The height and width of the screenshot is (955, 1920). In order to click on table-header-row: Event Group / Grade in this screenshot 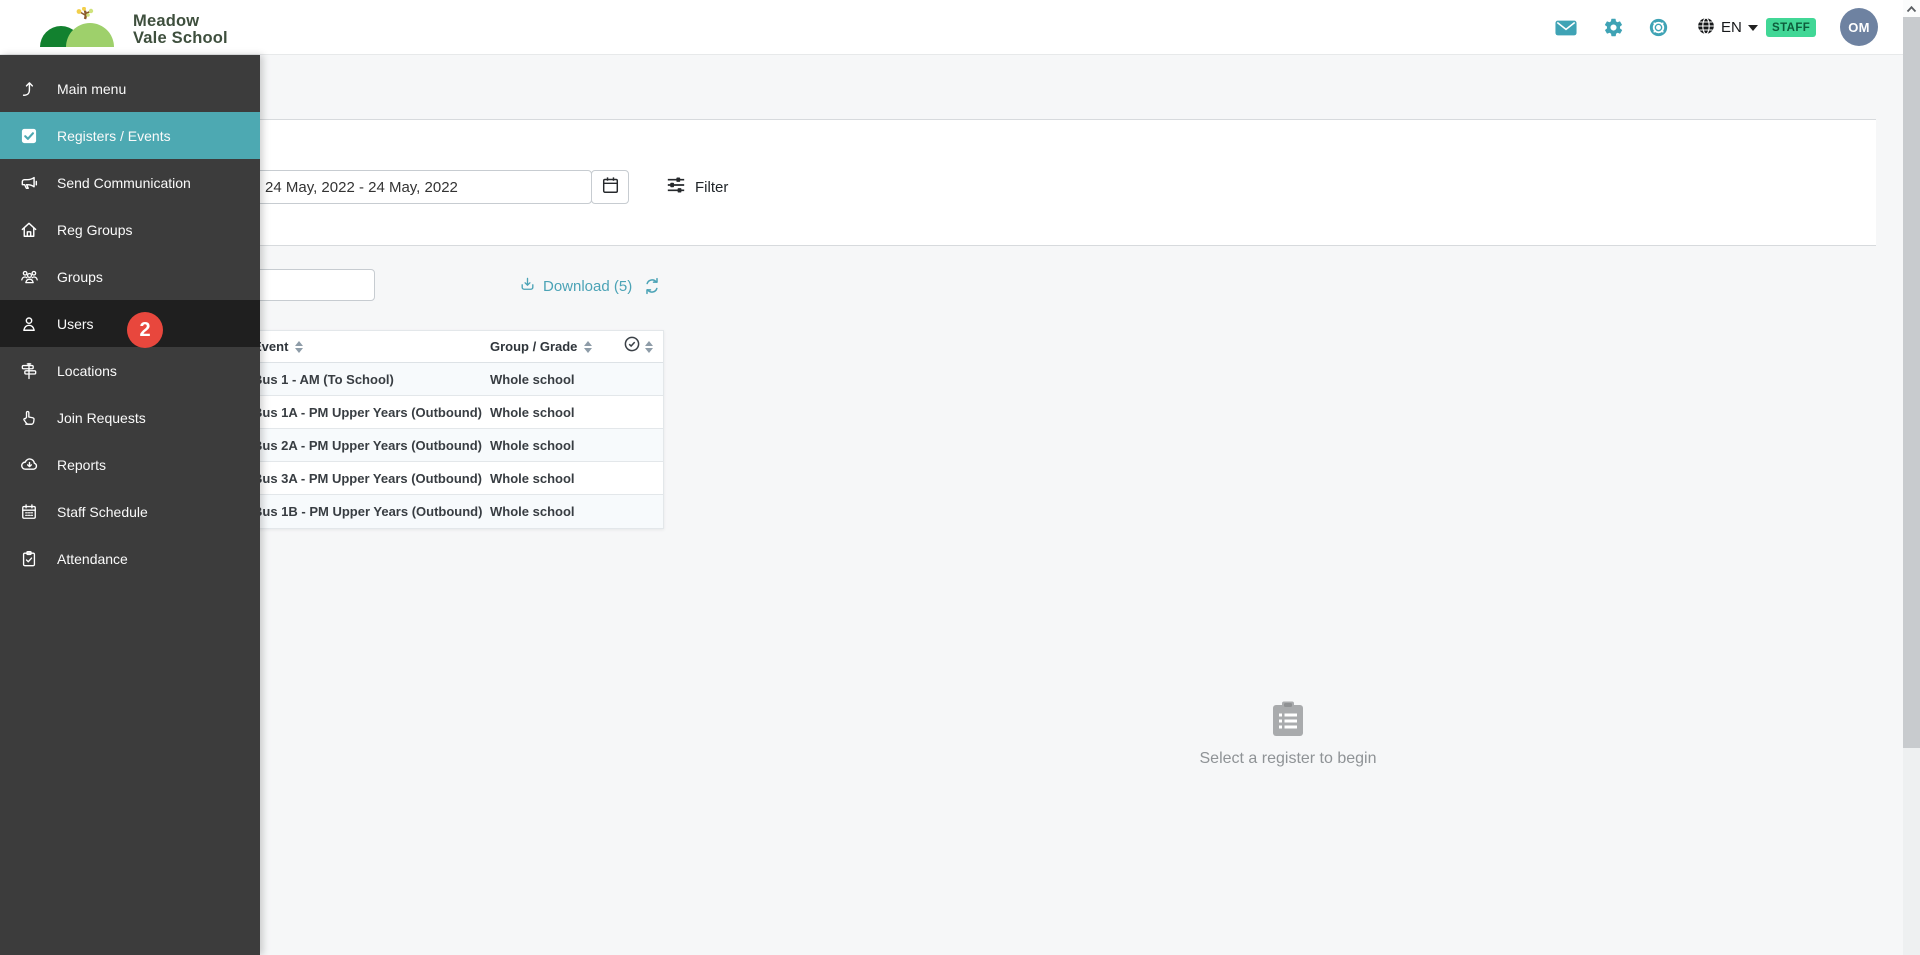, I will do `click(450, 347)`.